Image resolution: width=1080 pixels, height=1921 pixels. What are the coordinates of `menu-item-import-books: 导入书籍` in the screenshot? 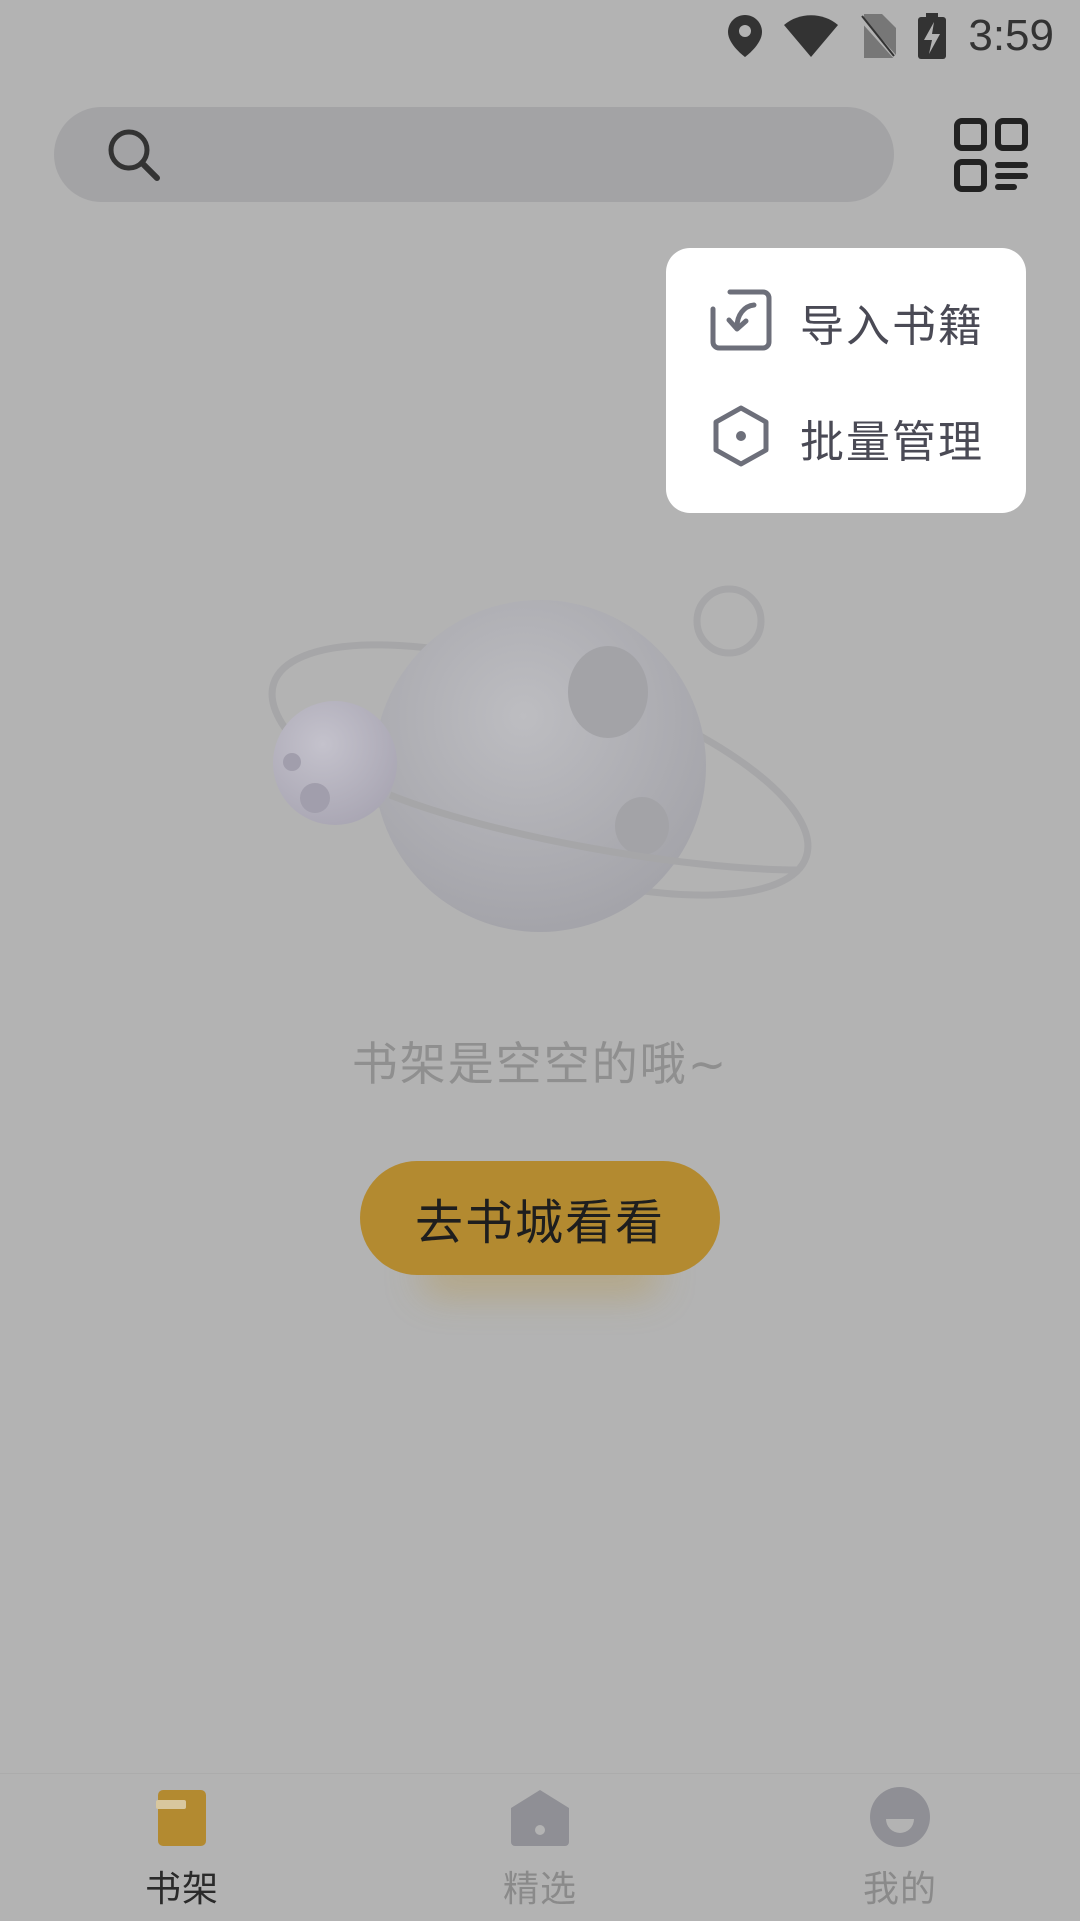 It's located at (846, 322).